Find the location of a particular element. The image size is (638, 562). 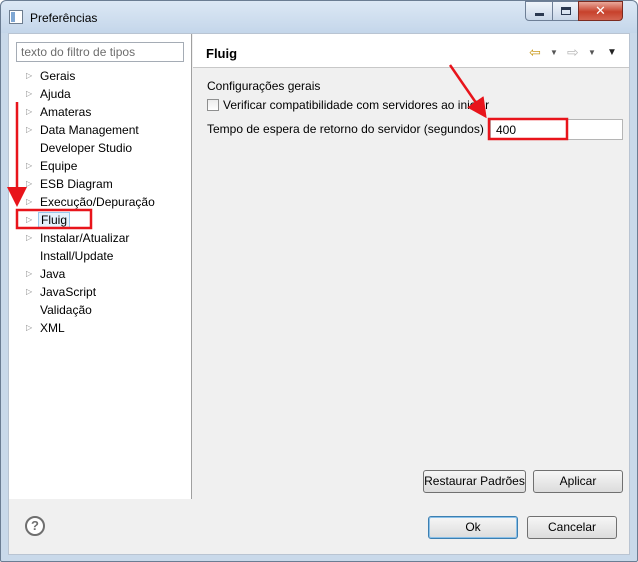

page-title: Fluig is located at coordinates (222, 53).